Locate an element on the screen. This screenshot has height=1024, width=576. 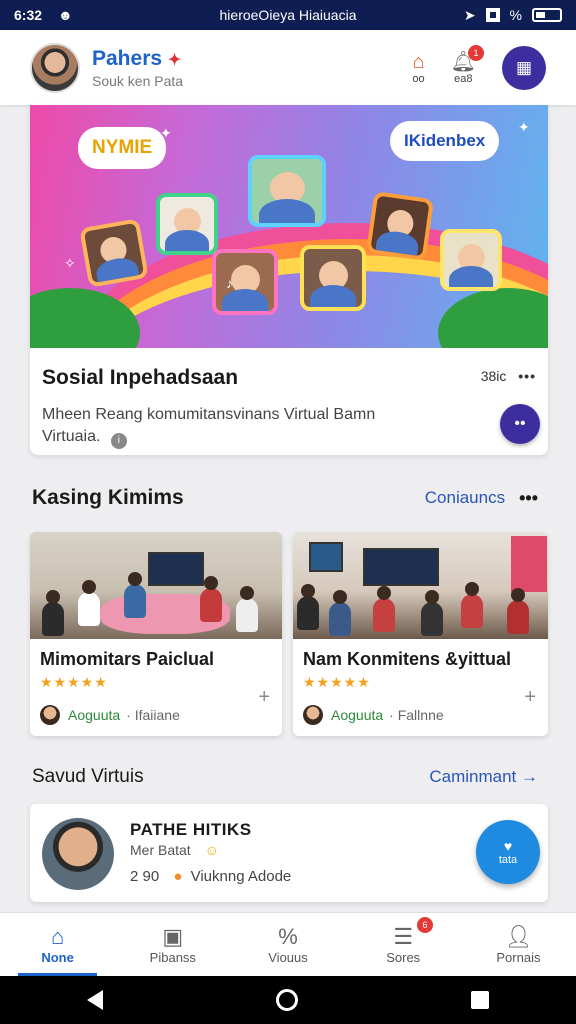
community-title: Mimomitars Paiclual is located at coordinates (127, 659).